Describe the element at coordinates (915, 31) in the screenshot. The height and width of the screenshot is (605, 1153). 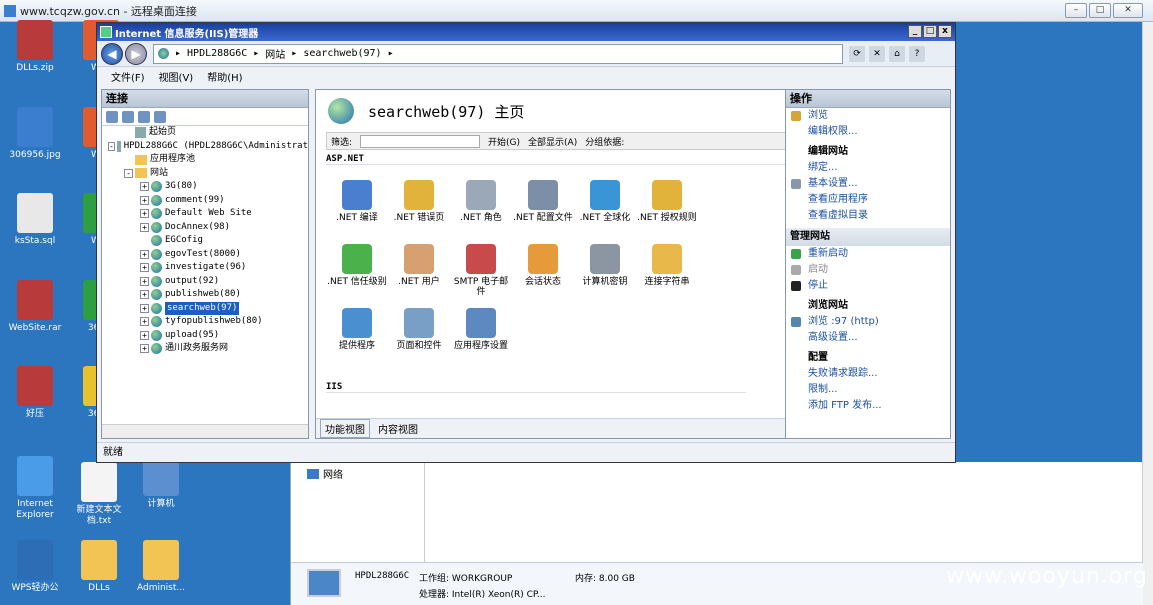
I see `iis-minimize-button: _` at that location.